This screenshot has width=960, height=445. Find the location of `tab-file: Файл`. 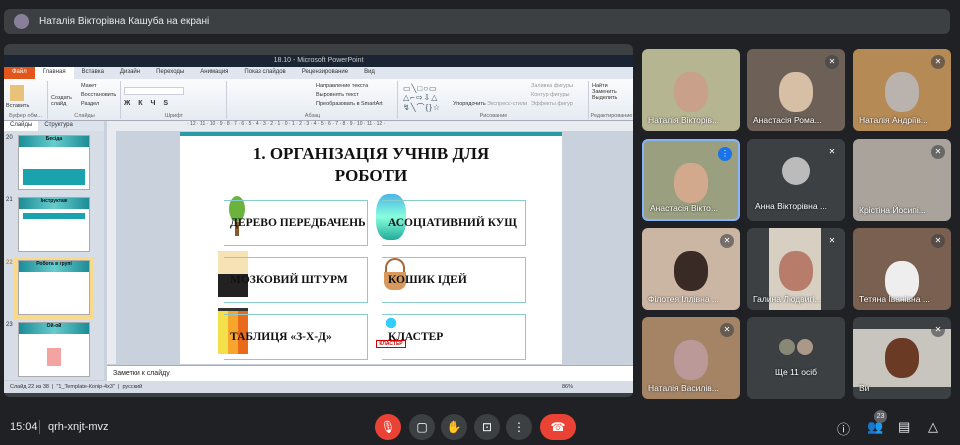

tab-file: Файл is located at coordinates (19, 73).